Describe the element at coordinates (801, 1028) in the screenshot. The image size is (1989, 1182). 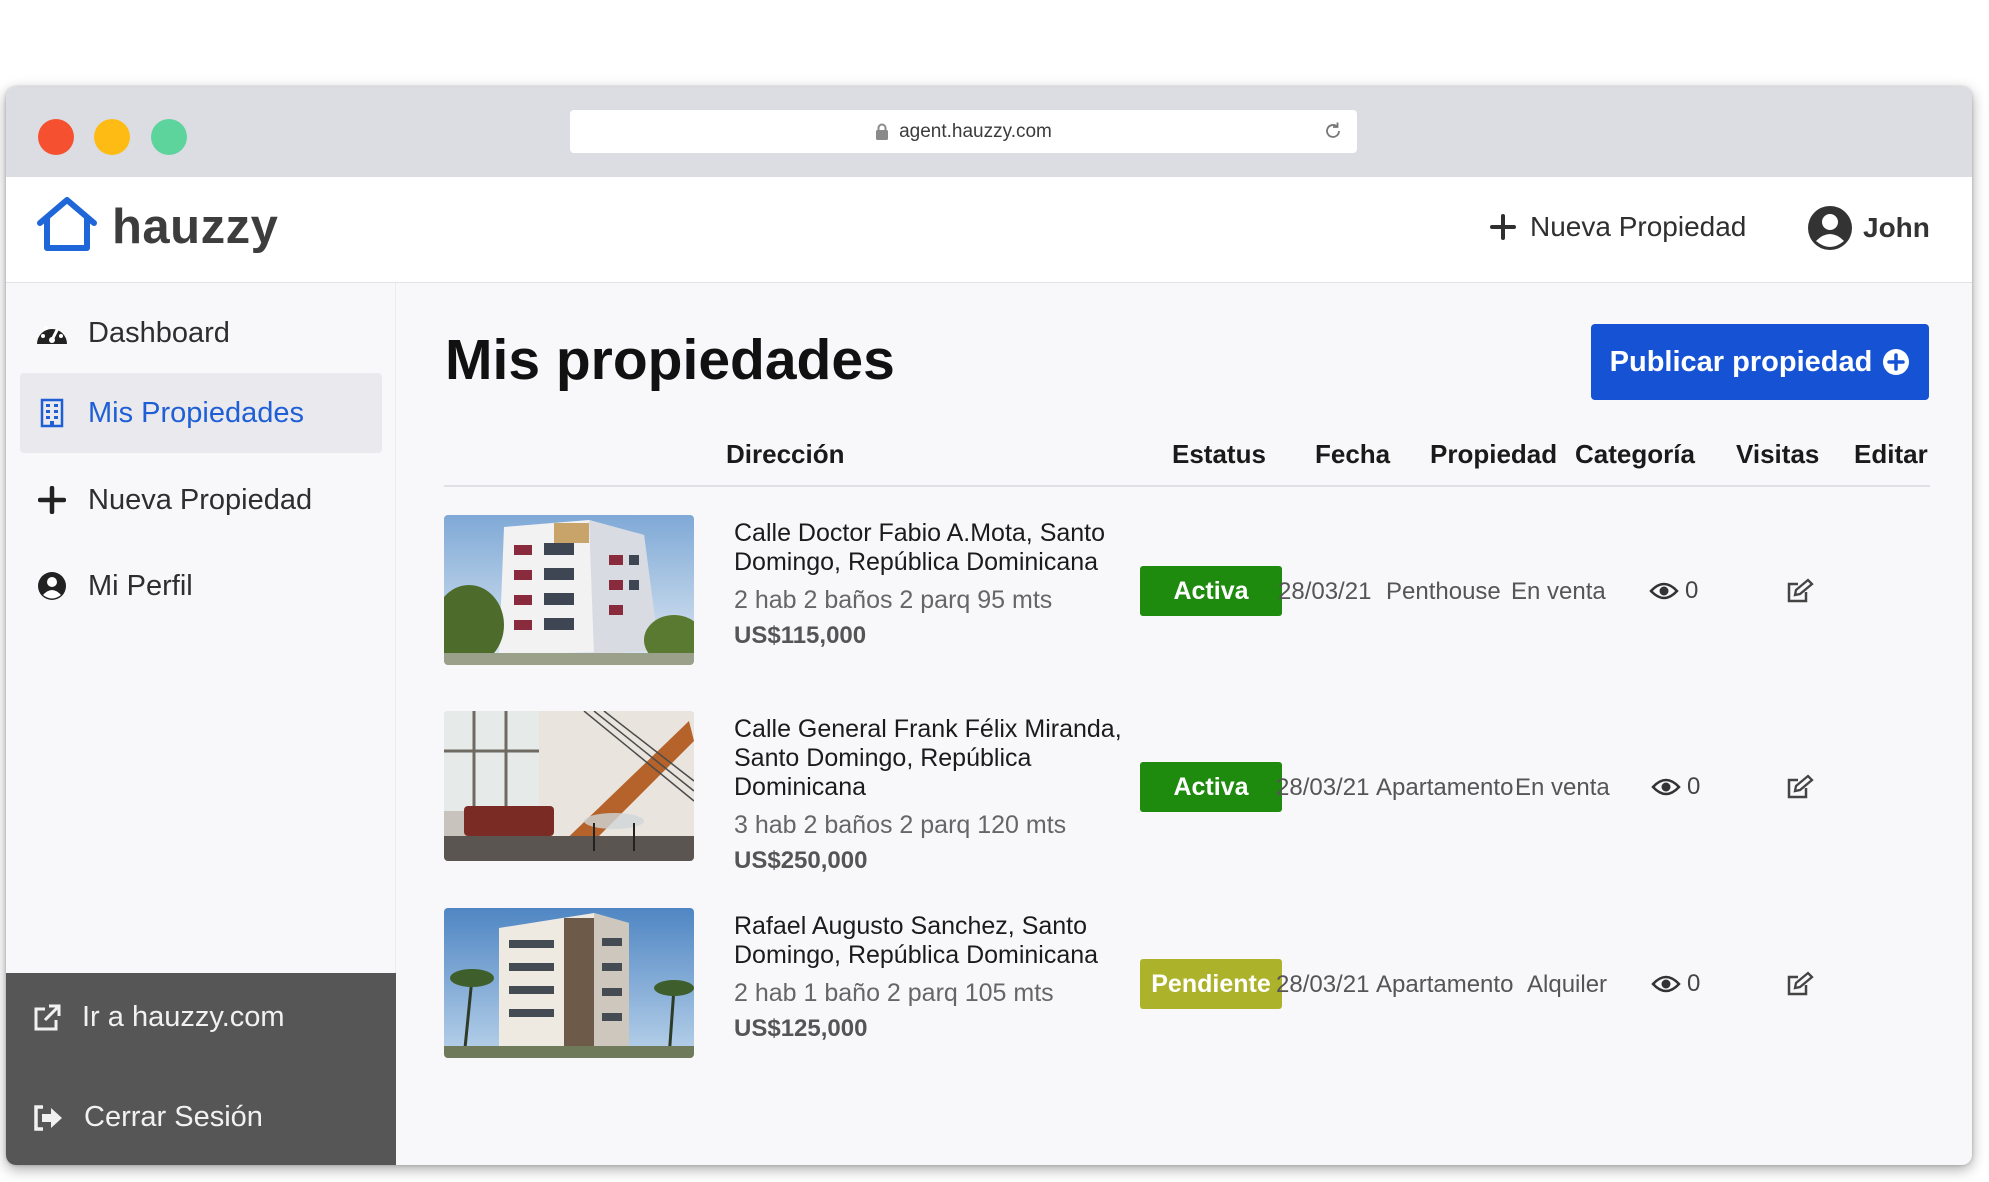
I see `property-price: US$125,000` at that location.